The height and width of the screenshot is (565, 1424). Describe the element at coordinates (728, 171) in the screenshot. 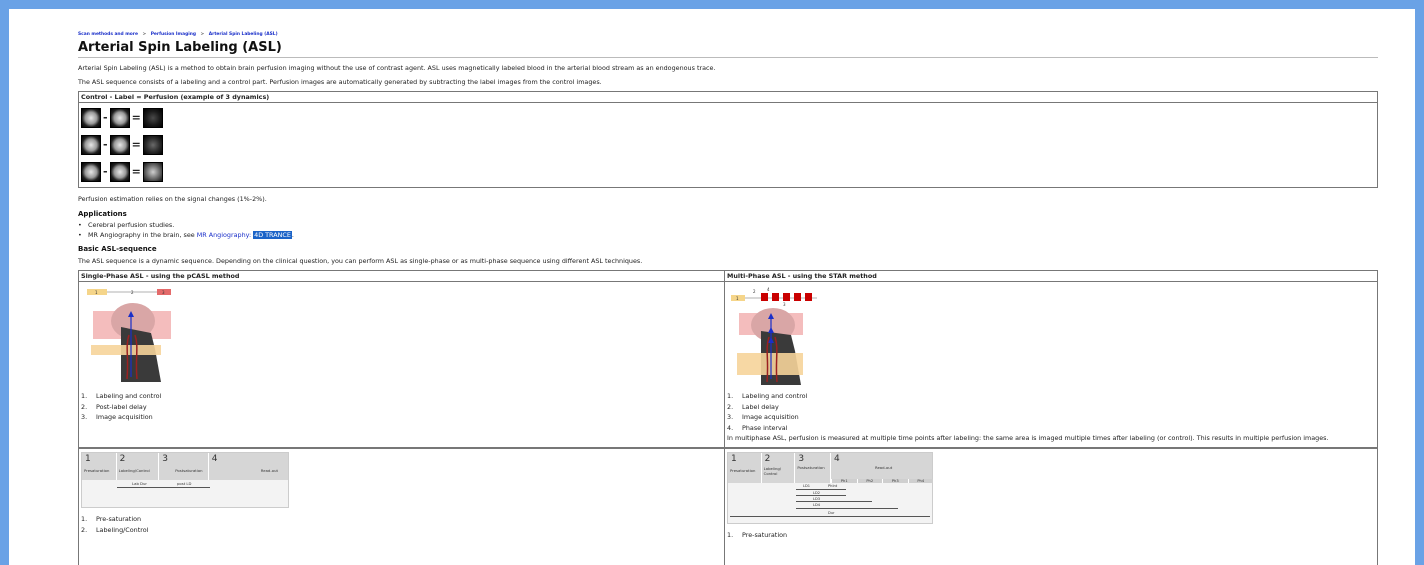

I see `dynamic-row-3: - =` at that location.